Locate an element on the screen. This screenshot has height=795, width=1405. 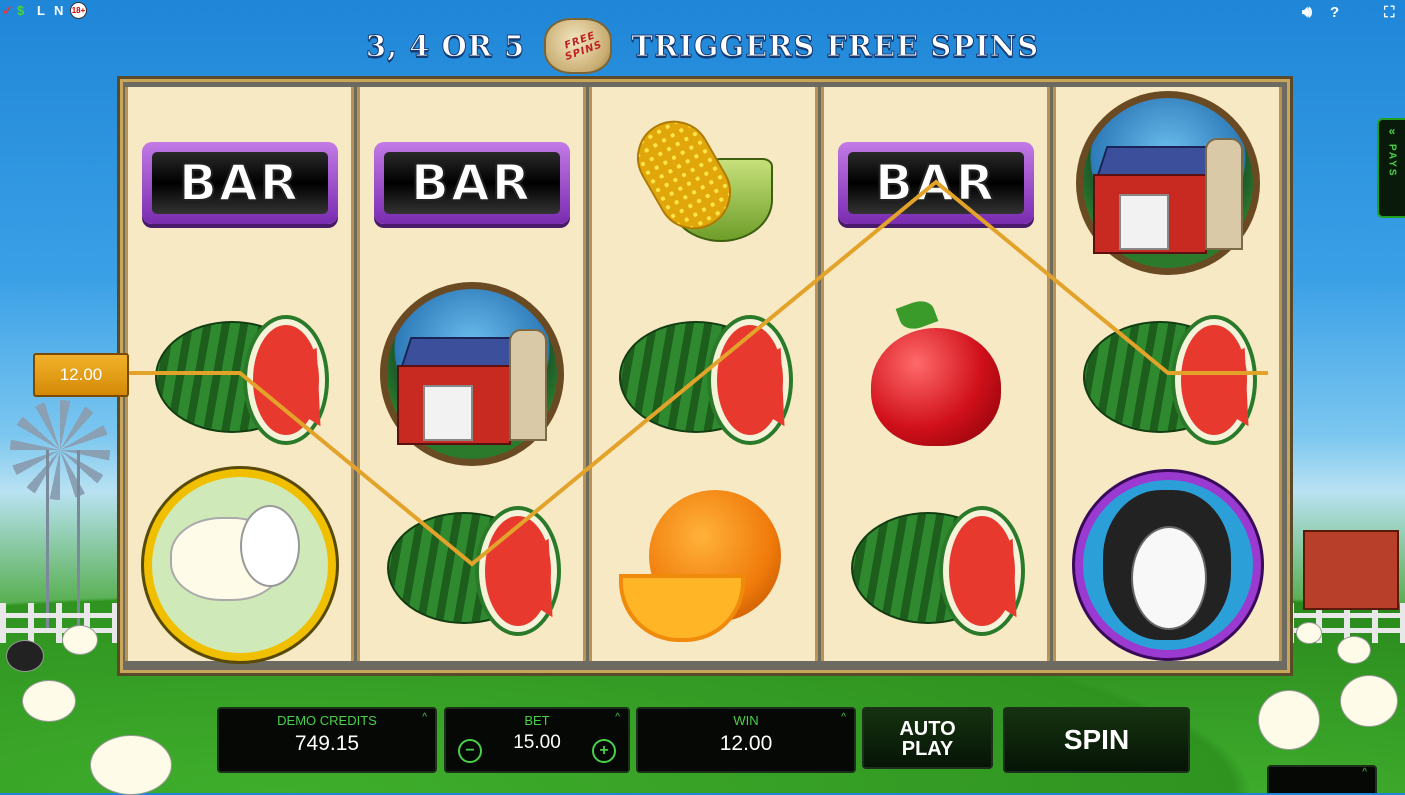
bet-panel: ^ BET 15.00 − + is located at coordinates (537, 740).